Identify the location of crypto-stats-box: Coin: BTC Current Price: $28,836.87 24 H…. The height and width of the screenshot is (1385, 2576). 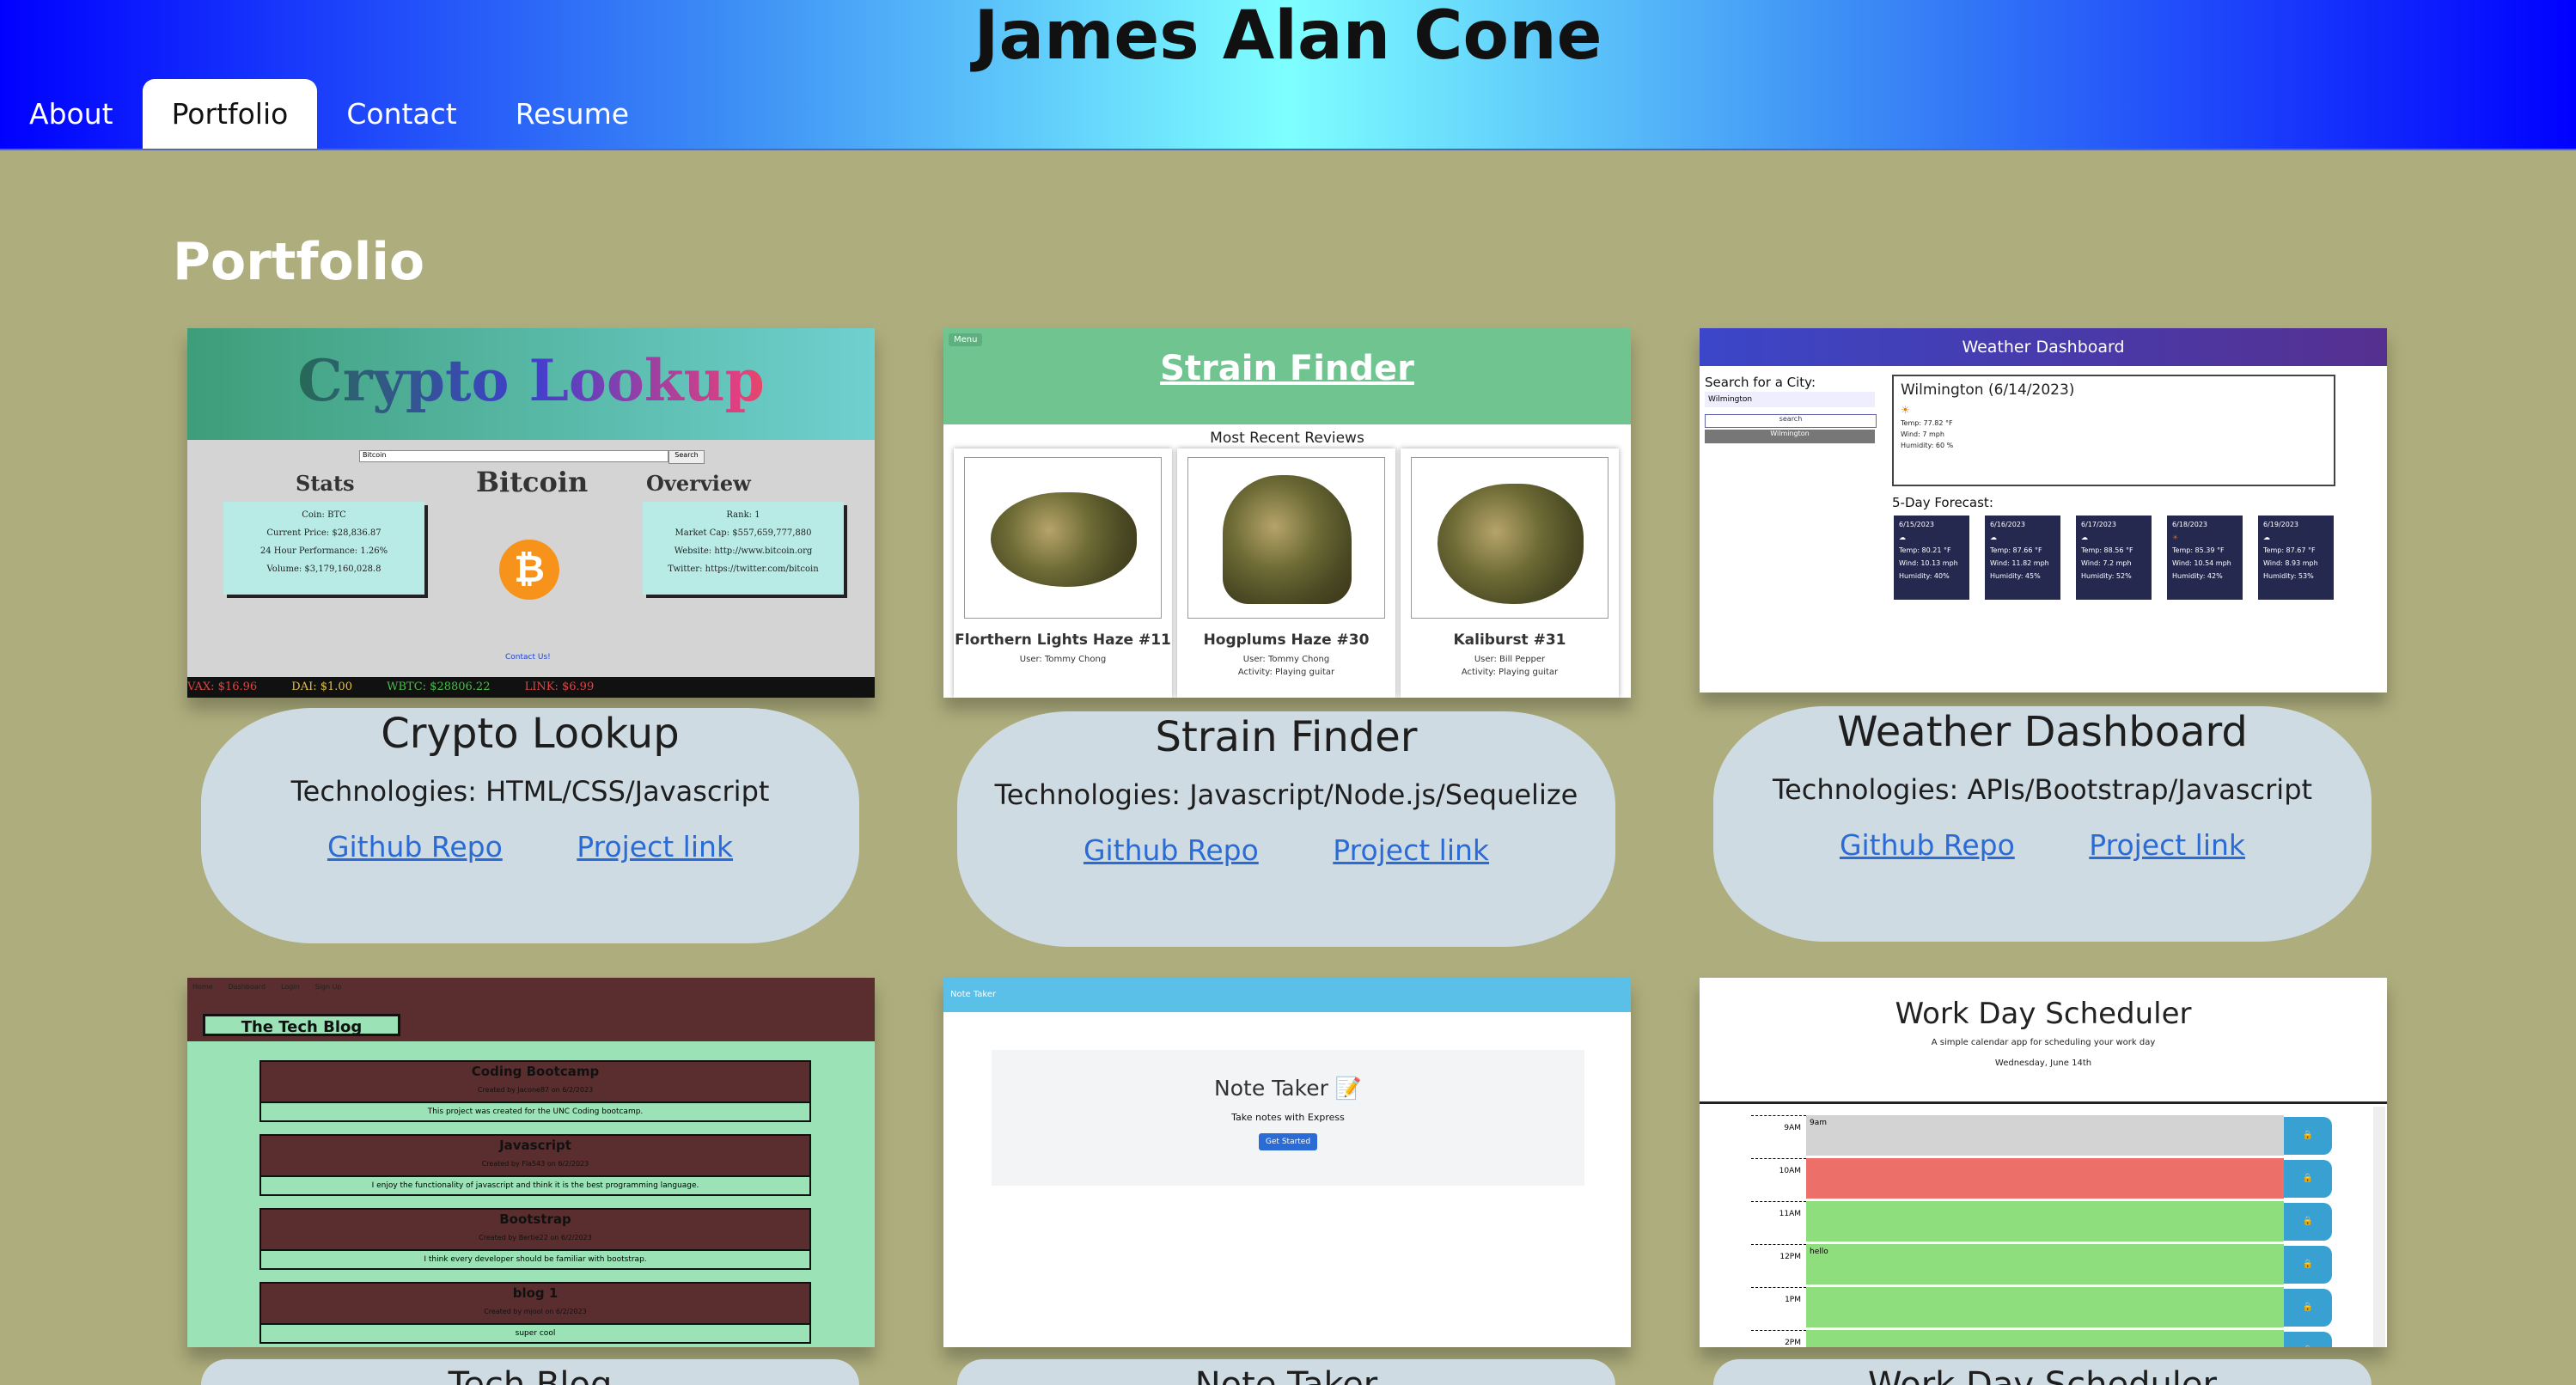
(324, 548).